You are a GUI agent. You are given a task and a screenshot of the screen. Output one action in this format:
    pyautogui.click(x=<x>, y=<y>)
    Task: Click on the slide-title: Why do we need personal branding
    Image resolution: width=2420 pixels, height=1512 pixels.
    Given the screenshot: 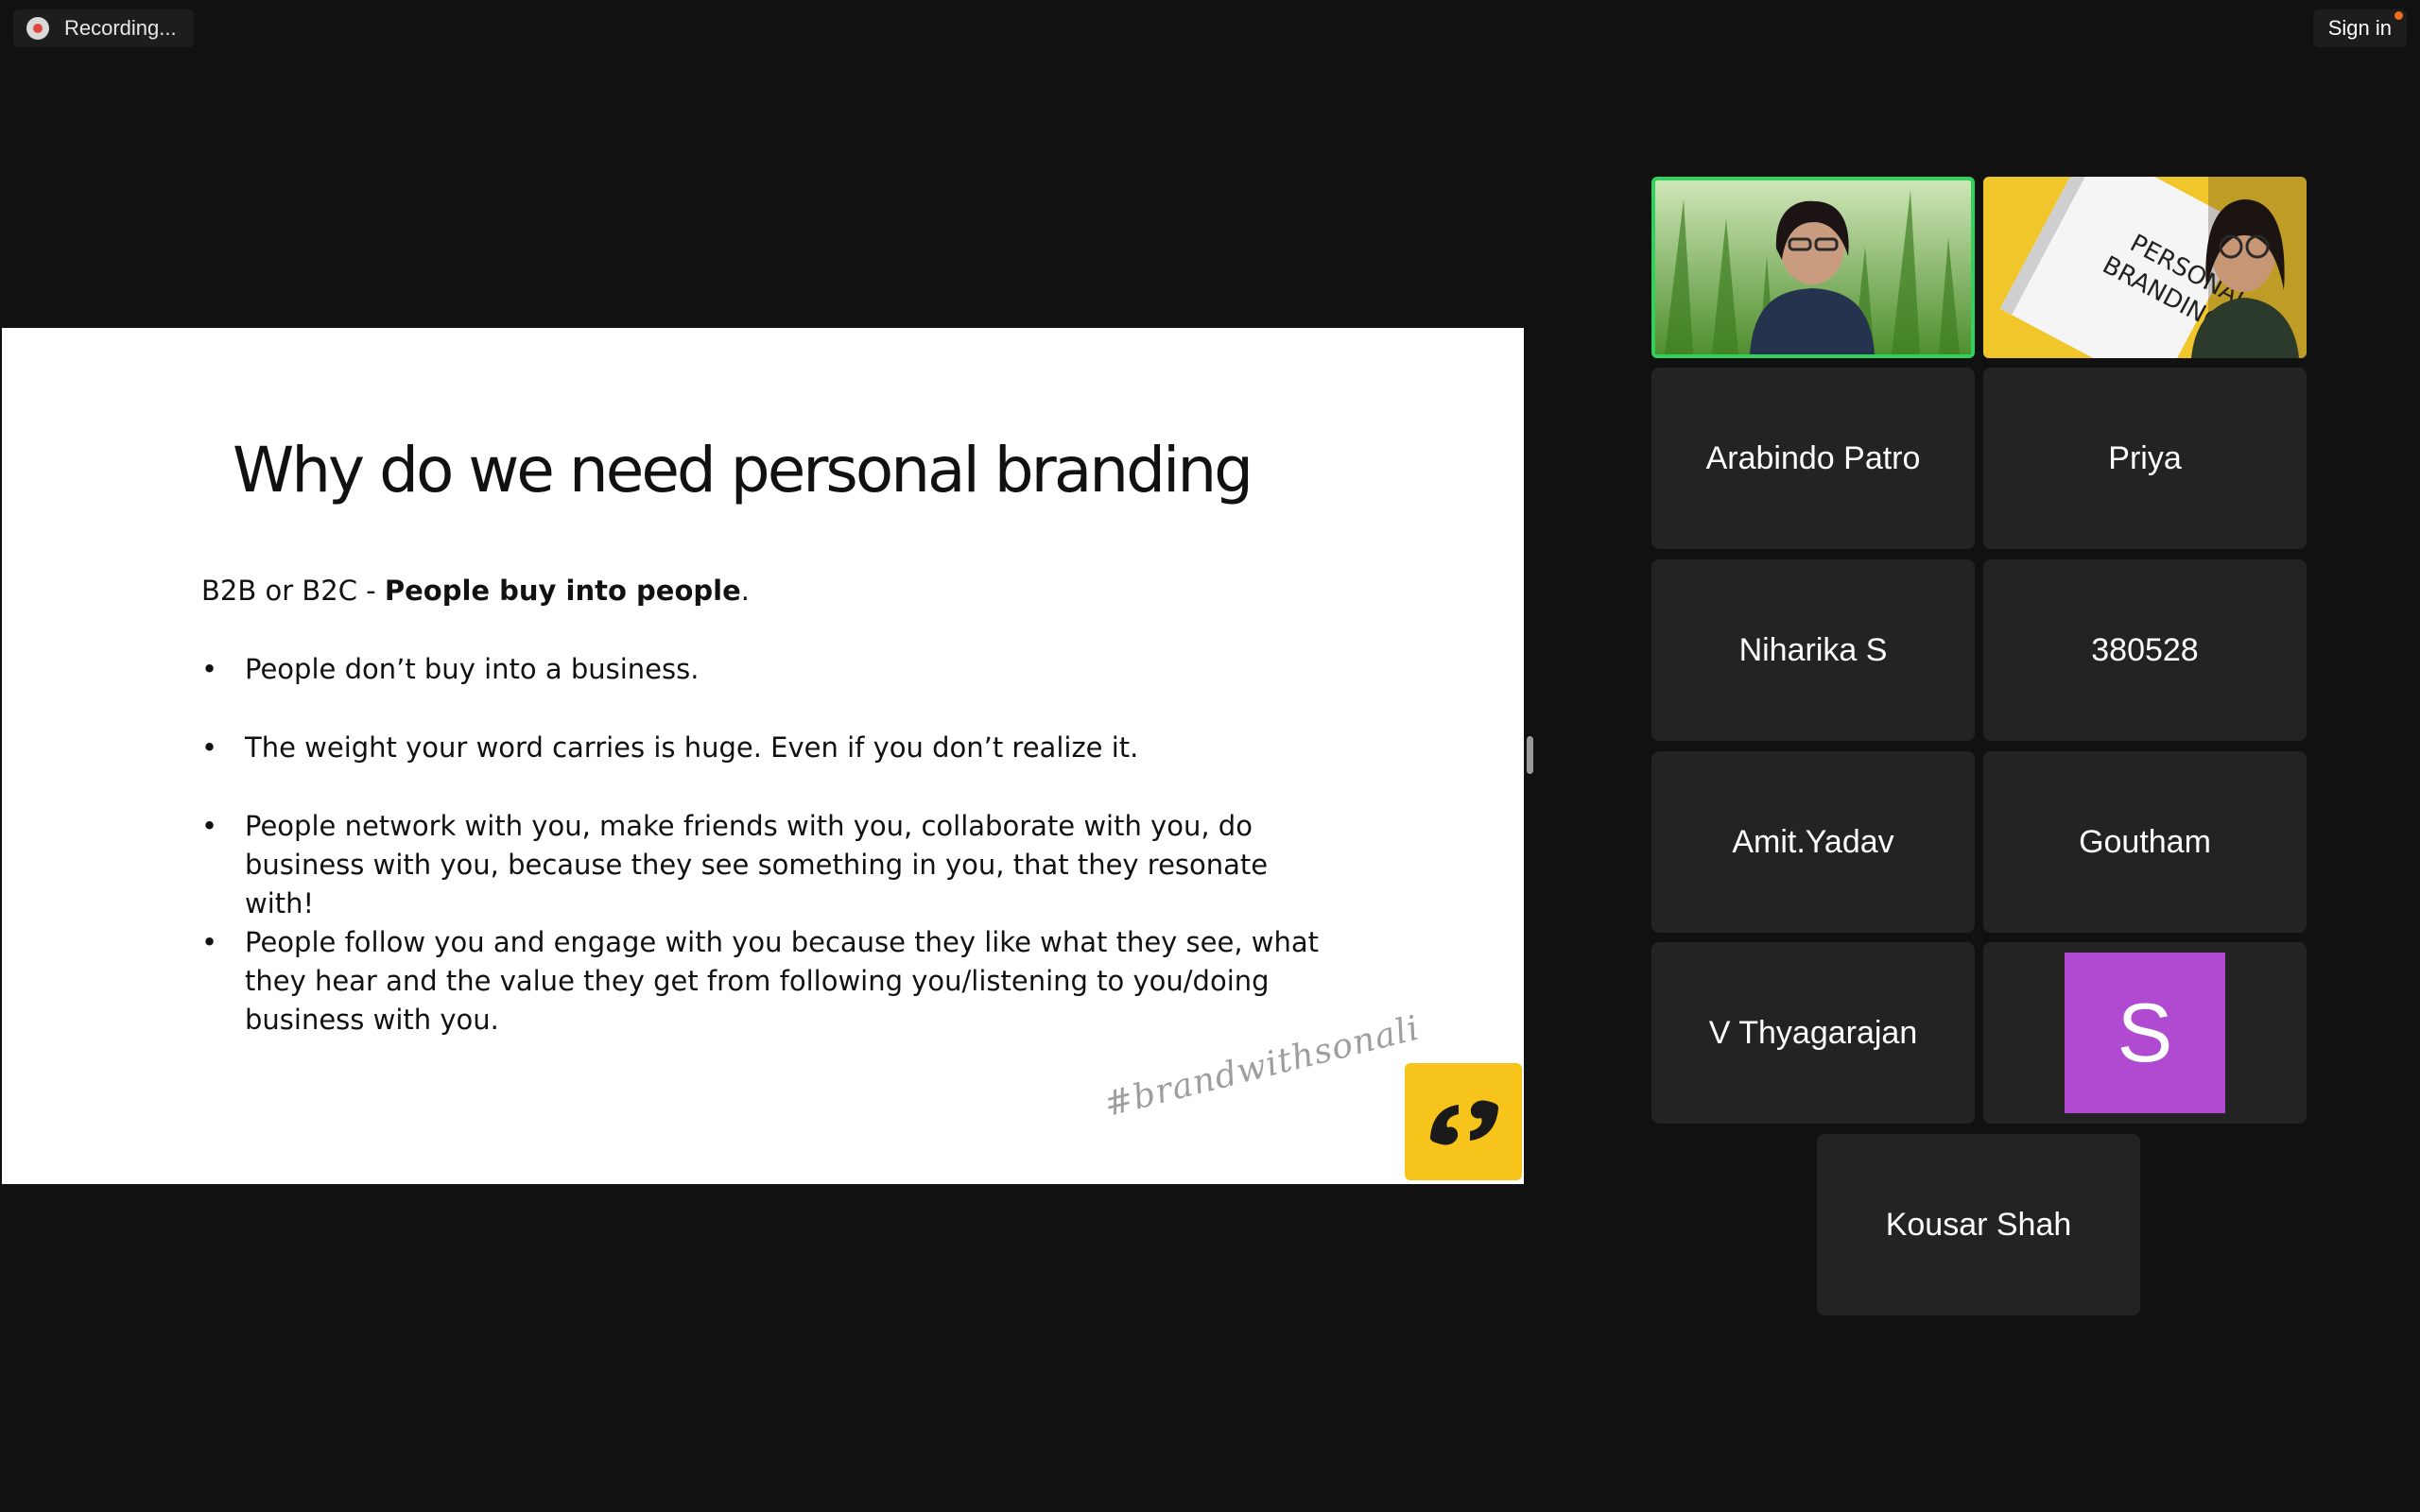 What is the action you would take?
    pyautogui.click(x=742, y=470)
    